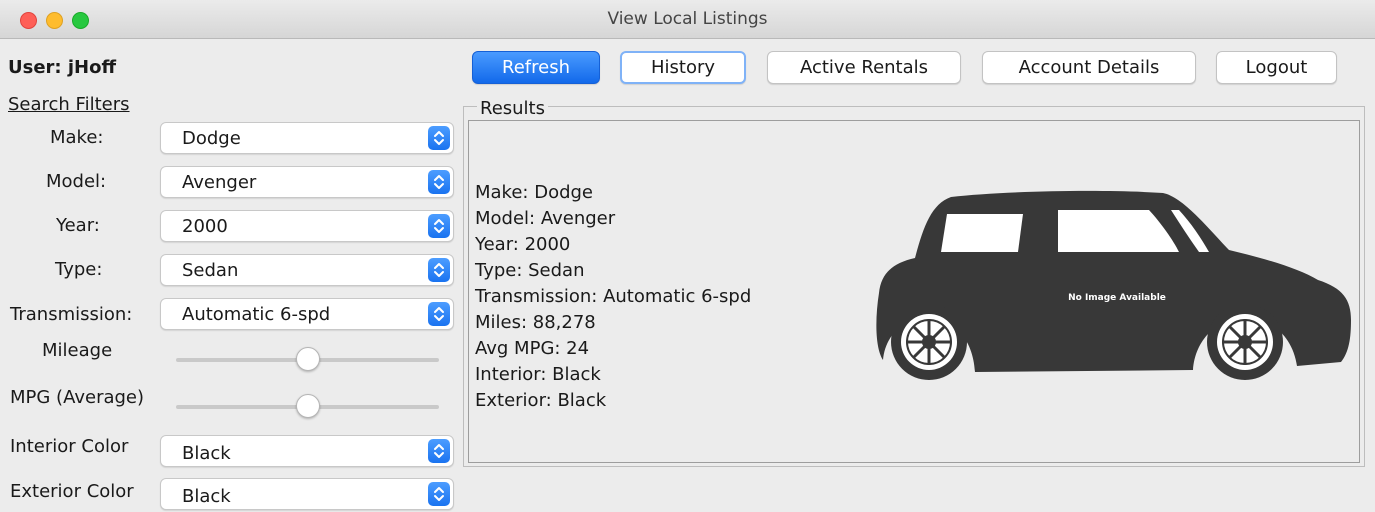  I want to click on history-button: History, so click(683, 67).